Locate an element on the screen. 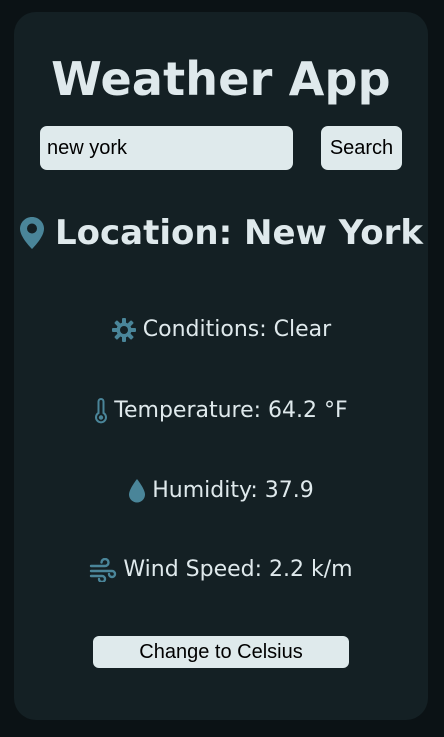 This screenshot has width=444, height=737. humidity-row: Humidity: 37.9 is located at coordinates (221, 491).